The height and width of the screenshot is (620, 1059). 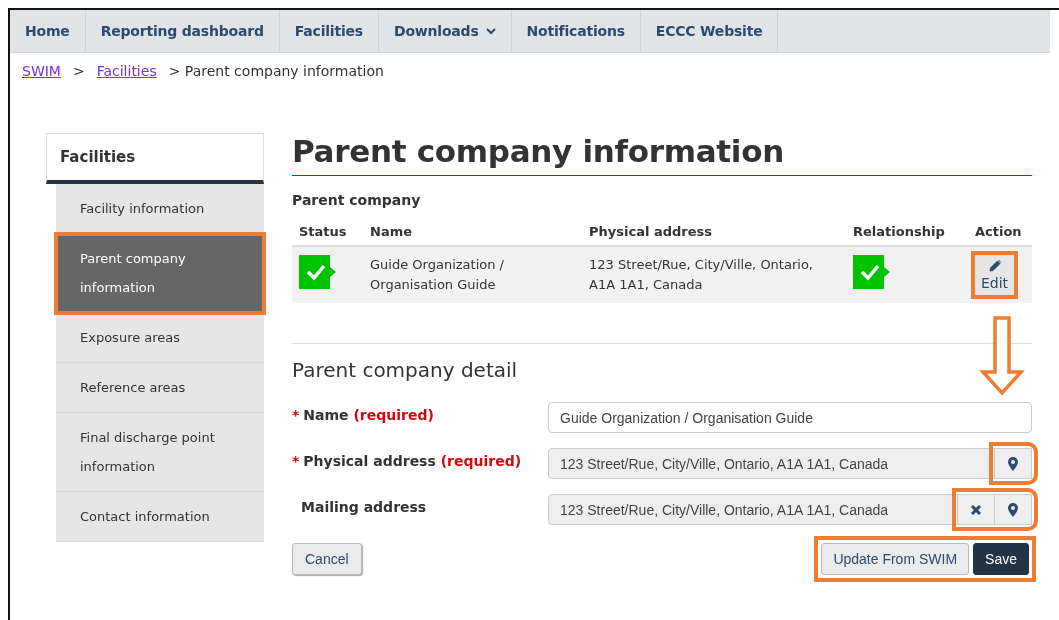 What do you see at coordinates (1001, 559) in the screenshot?
I see `save-button: Save` at bounding box center [1001, 559].